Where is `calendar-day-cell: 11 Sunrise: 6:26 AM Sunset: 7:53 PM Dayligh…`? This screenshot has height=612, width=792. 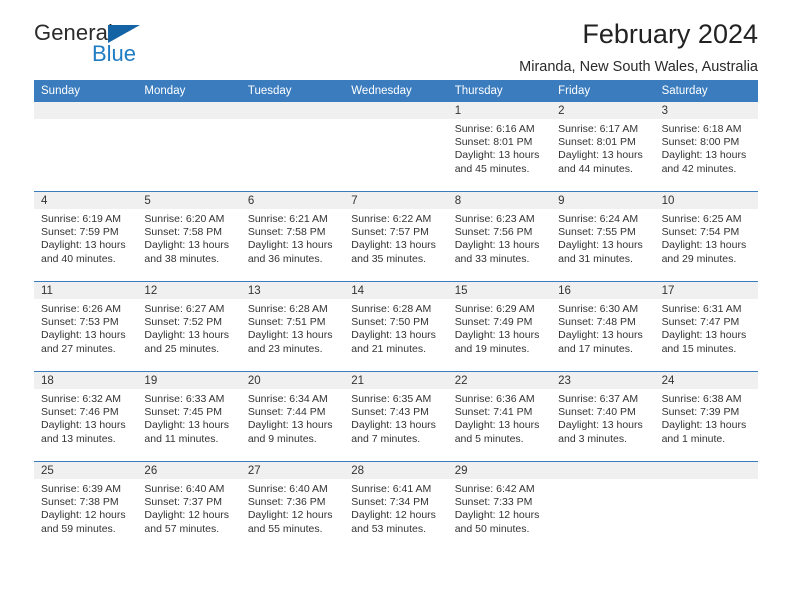 calendar-day-cell: 11 Sunrise: 6:26 AM Sunset: 7:53 PM Dayligh… is located at coordinates (86, 326).